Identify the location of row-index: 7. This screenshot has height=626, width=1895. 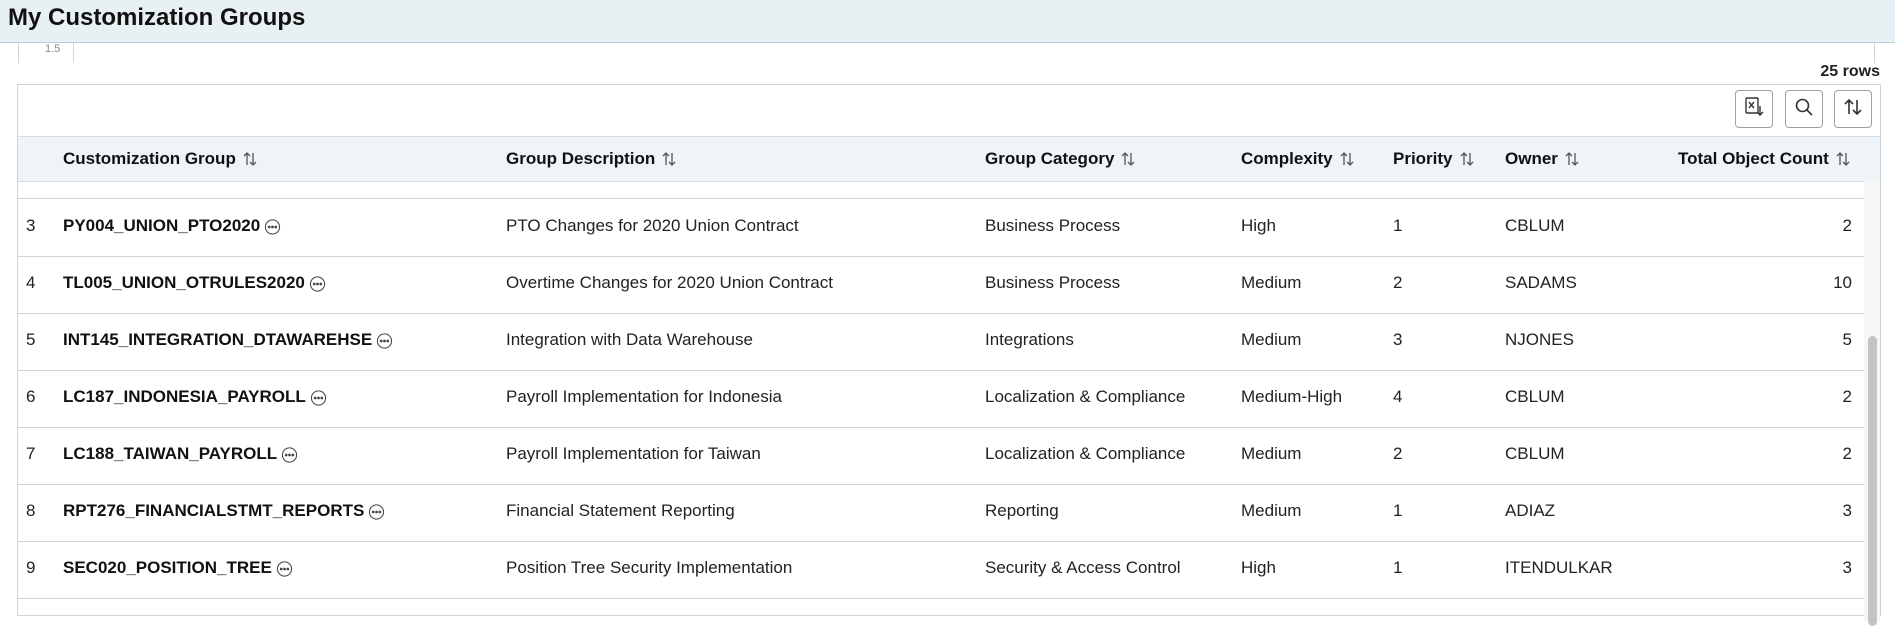
(31, 453).